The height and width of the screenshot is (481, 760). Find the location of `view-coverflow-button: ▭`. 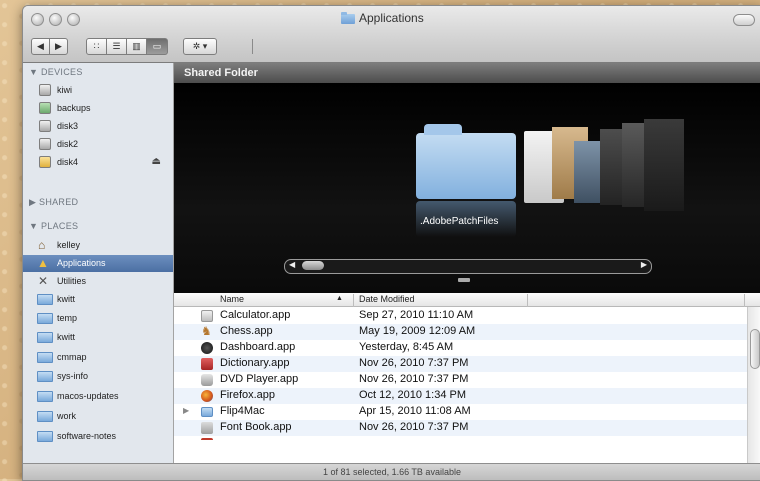

view-coverflow-button: ▭ is located at coordinates (157, 46).